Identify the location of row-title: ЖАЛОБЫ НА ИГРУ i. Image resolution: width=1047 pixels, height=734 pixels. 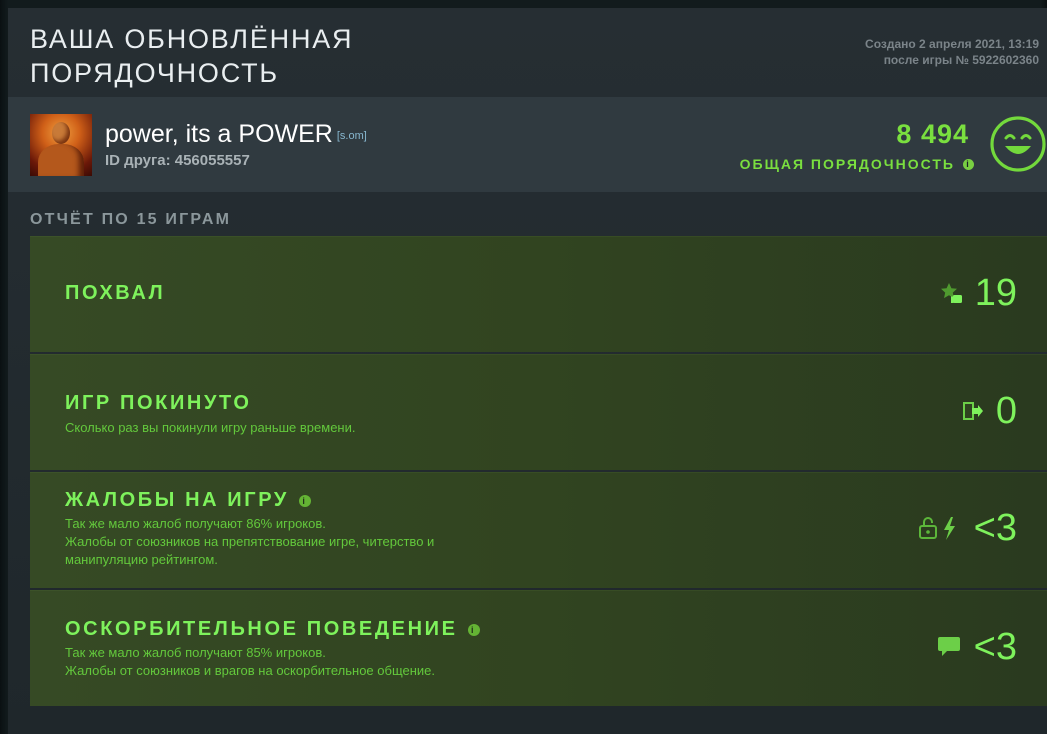
(188, 500).